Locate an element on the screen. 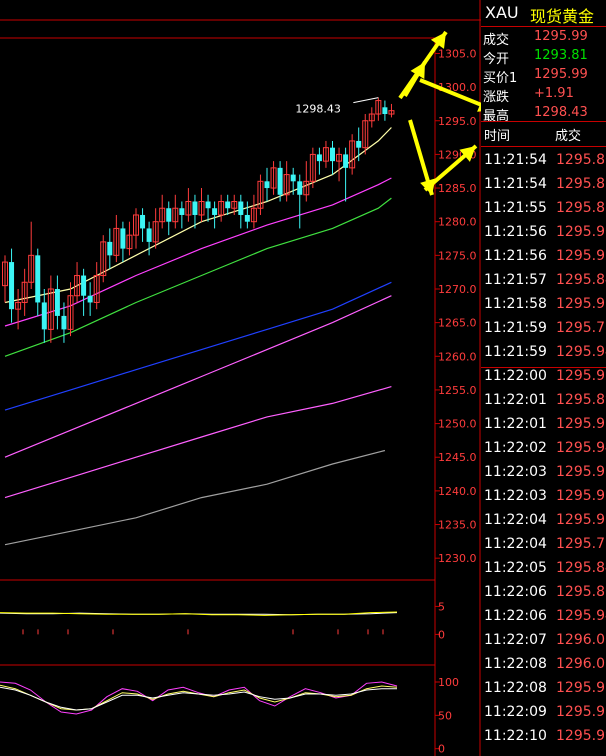  ticks-header-time: 时间 is located at coordinates (497, 136).